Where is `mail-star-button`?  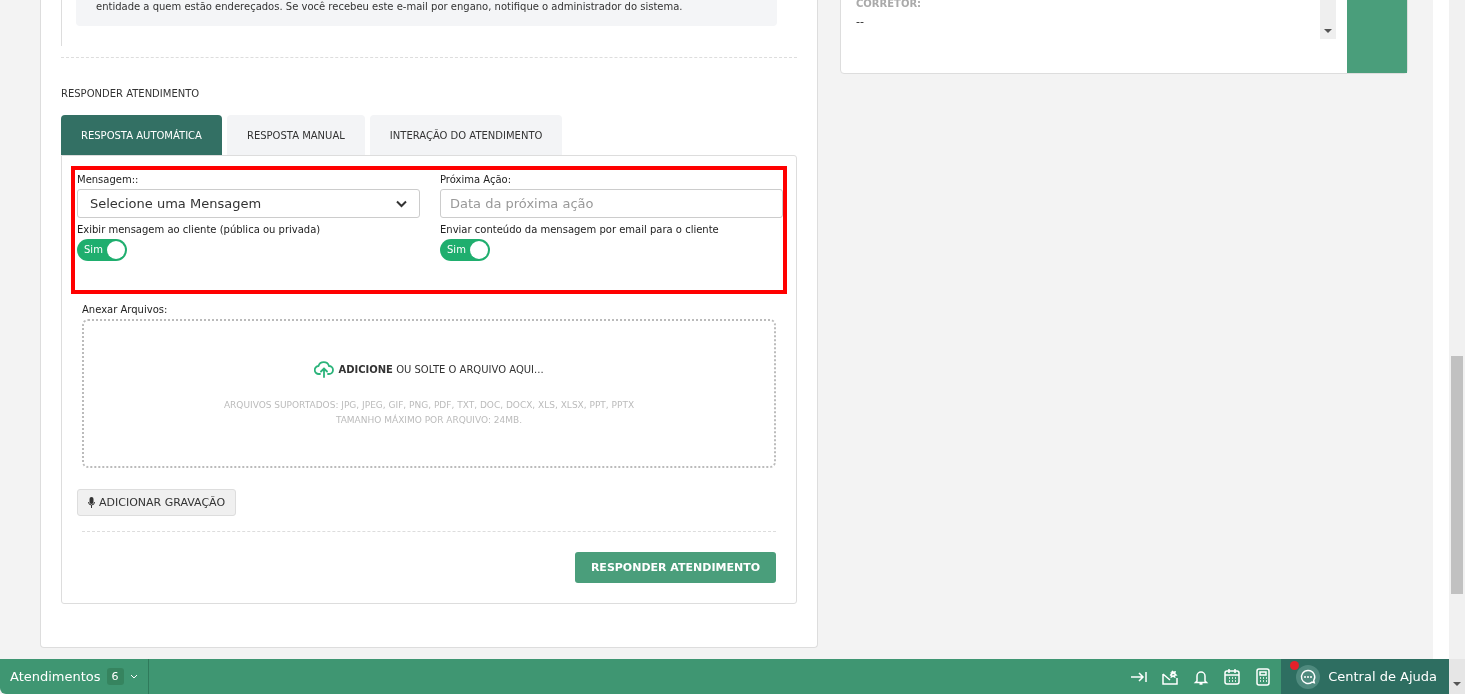 mail-star-button is located at coordinates (1170, 676).